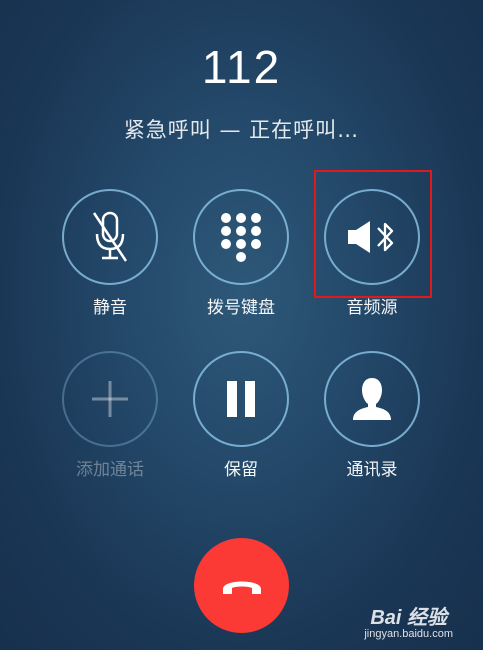  What do you see at coordinates (372, 470) in the screenshot?
I see `contacts-label: 通讯录` at bounding box center [372, 470].